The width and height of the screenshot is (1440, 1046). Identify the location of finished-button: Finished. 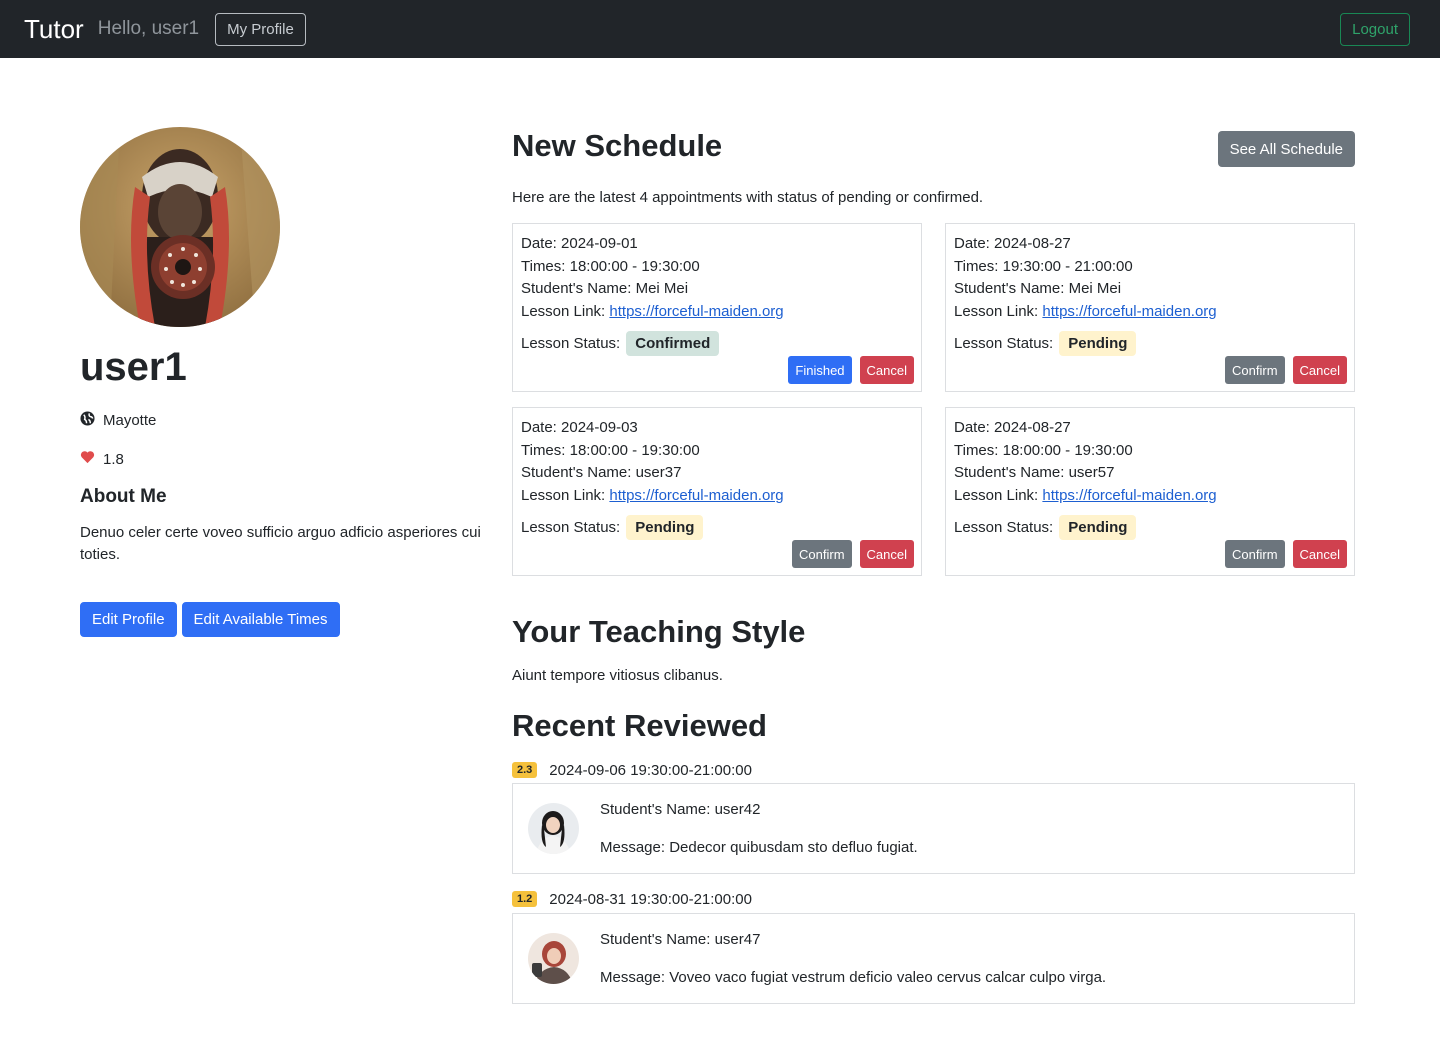
(820, 370).